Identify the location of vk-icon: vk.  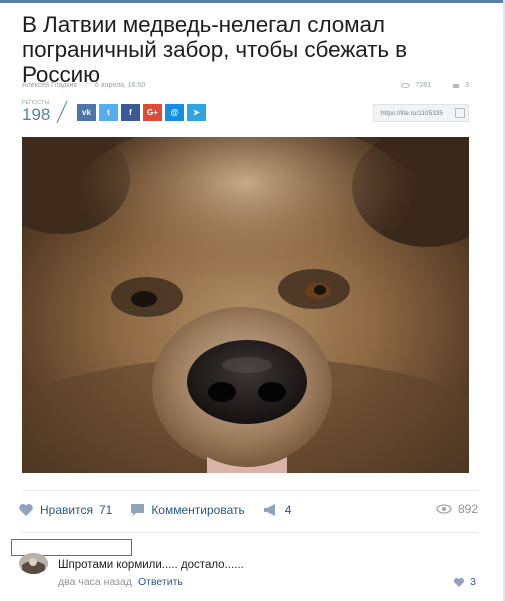
(86, 112).